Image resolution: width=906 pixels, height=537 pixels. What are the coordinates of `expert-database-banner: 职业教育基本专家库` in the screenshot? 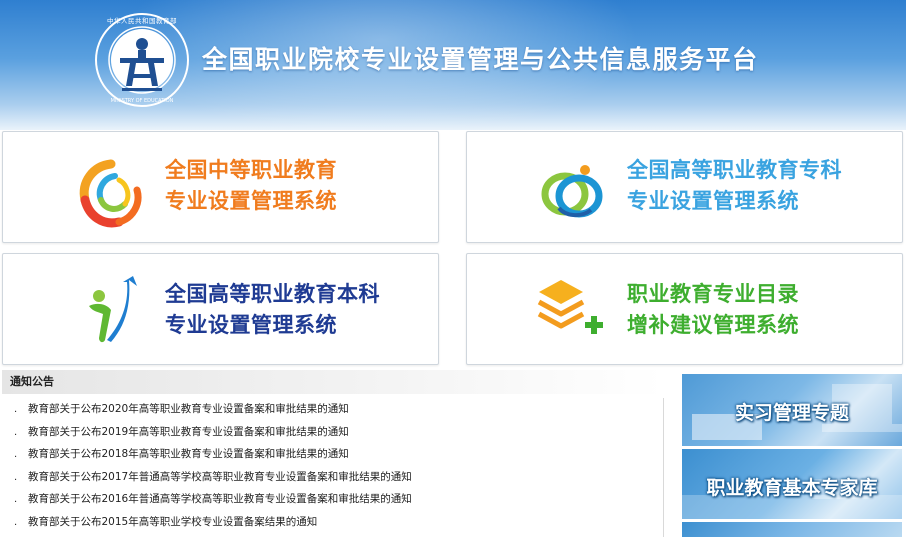 It's located at (792, 484).